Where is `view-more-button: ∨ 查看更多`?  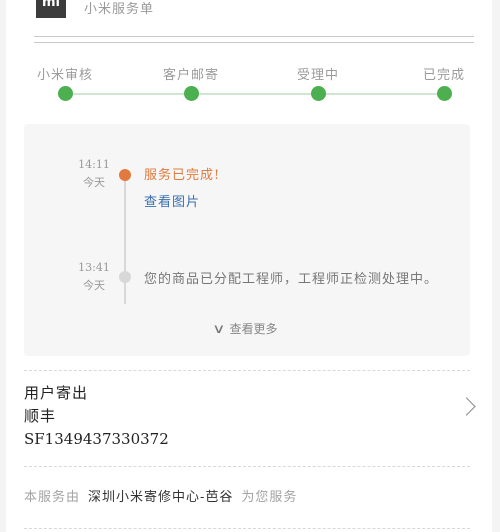 view-more-button: ∨ 查看更多 is located at coordinates (245, 328).